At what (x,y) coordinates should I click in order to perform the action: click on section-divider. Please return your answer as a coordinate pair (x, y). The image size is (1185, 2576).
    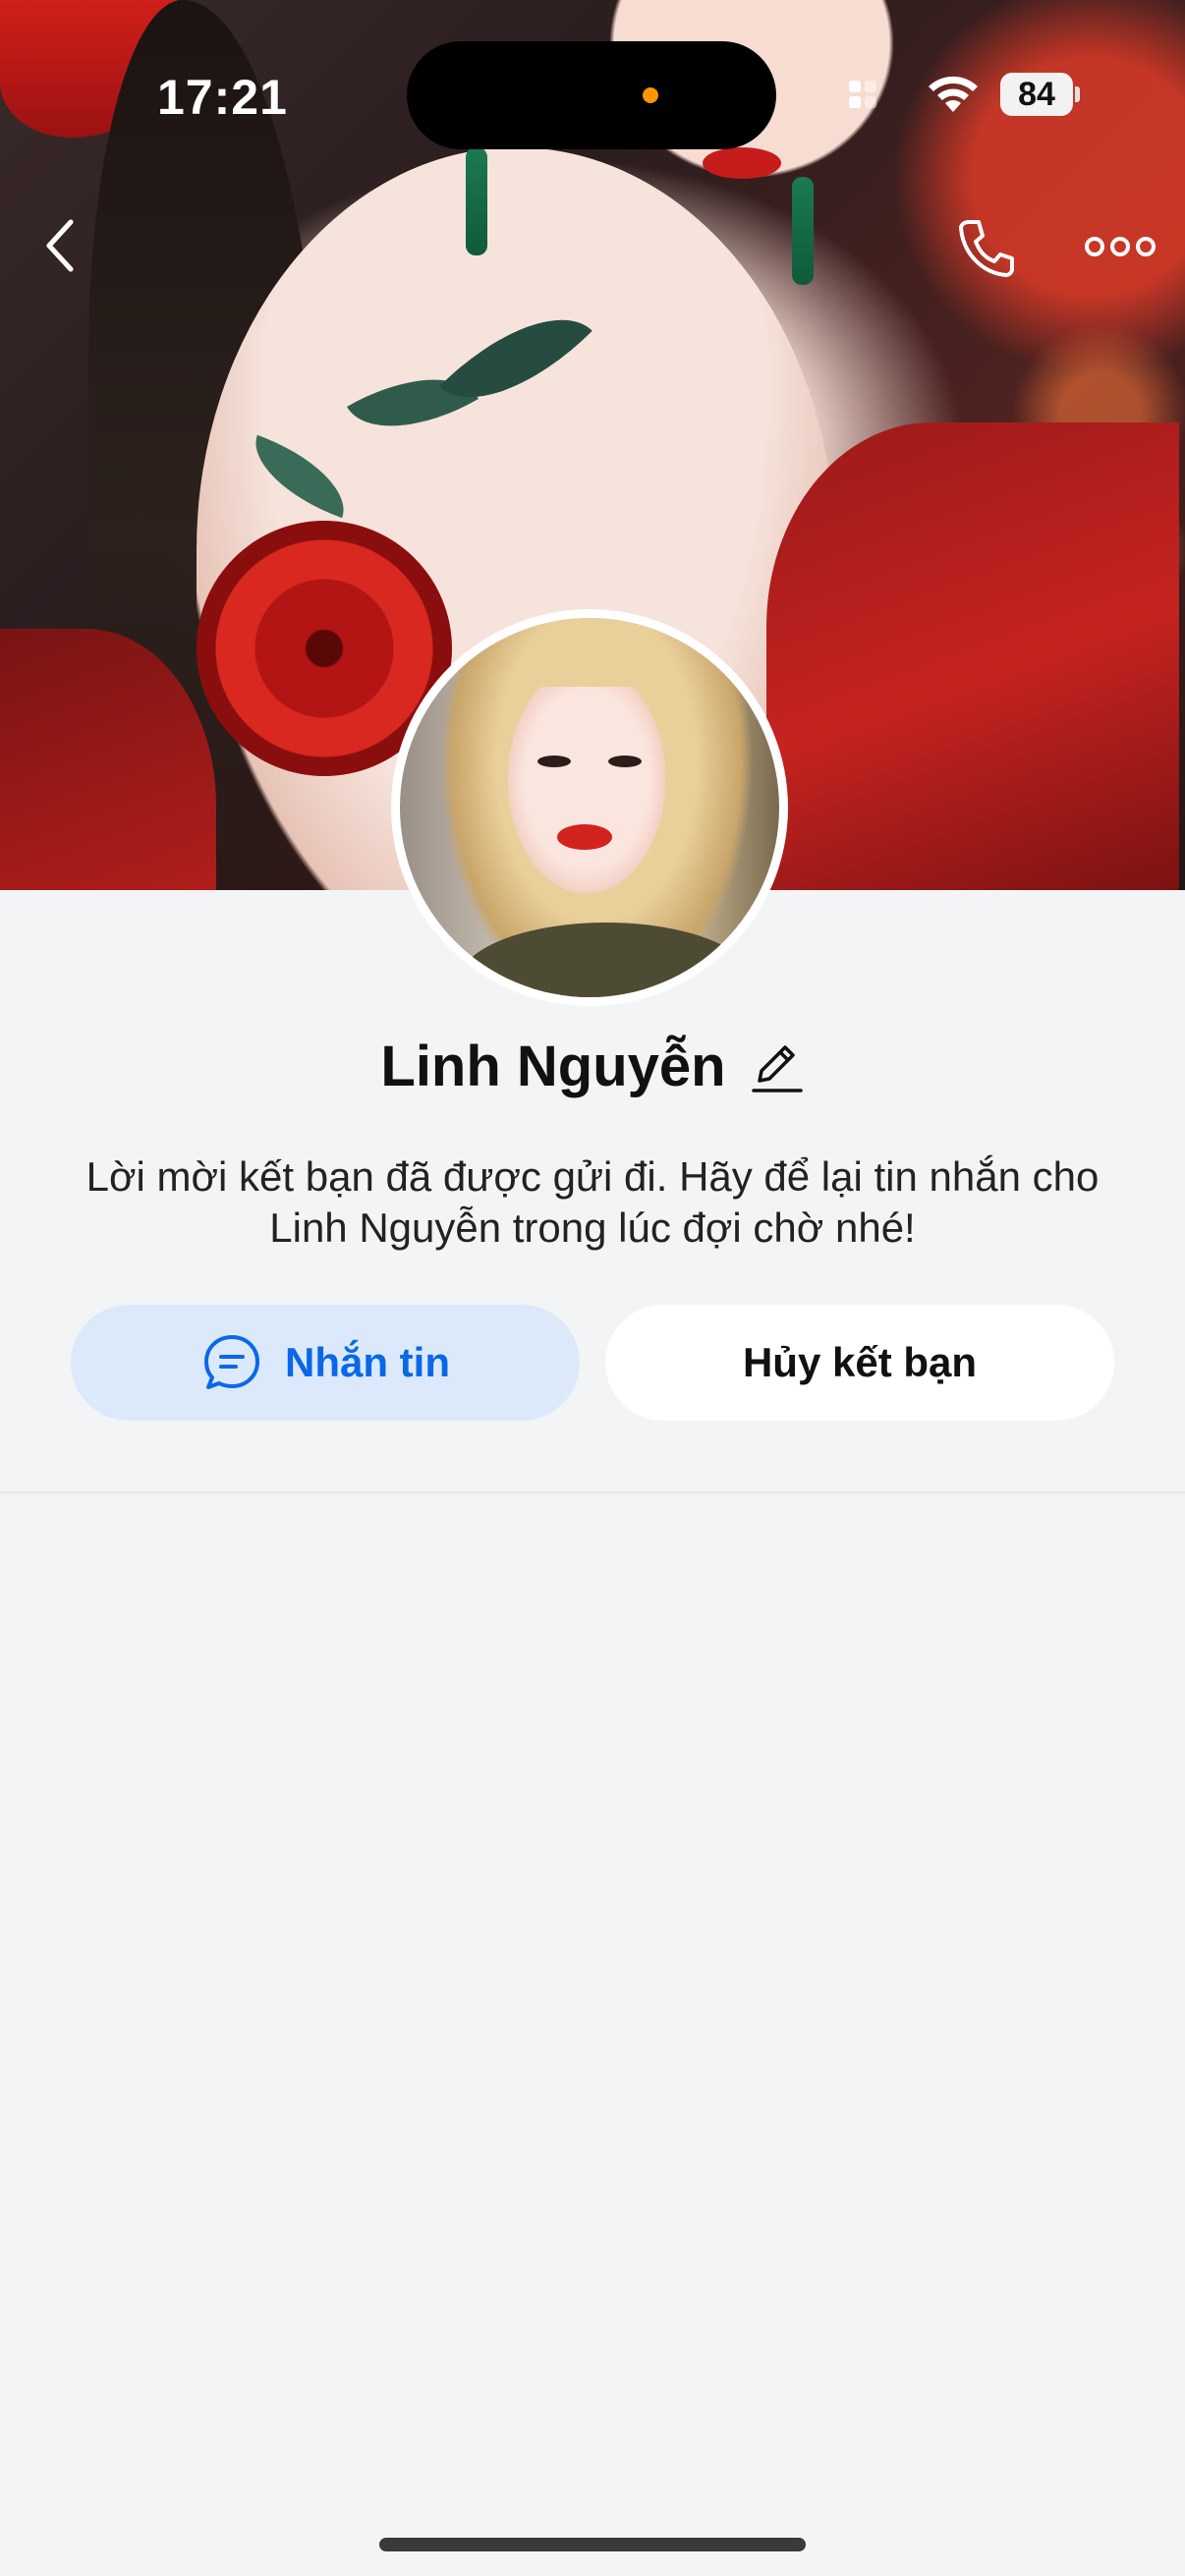
    Looking at the image, I should click on (592, 1492).